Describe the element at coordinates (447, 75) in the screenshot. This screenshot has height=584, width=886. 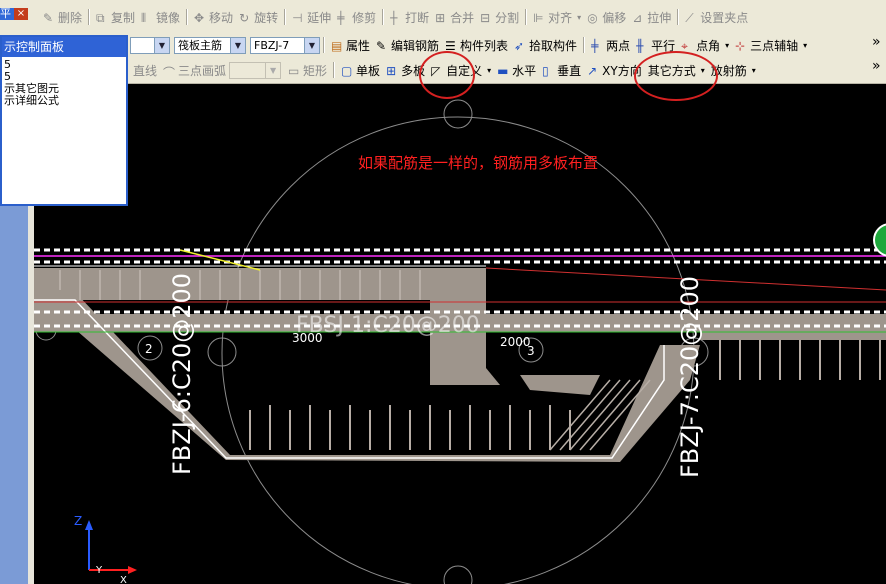
I see `highlight-circle-multi-slab` at that location.